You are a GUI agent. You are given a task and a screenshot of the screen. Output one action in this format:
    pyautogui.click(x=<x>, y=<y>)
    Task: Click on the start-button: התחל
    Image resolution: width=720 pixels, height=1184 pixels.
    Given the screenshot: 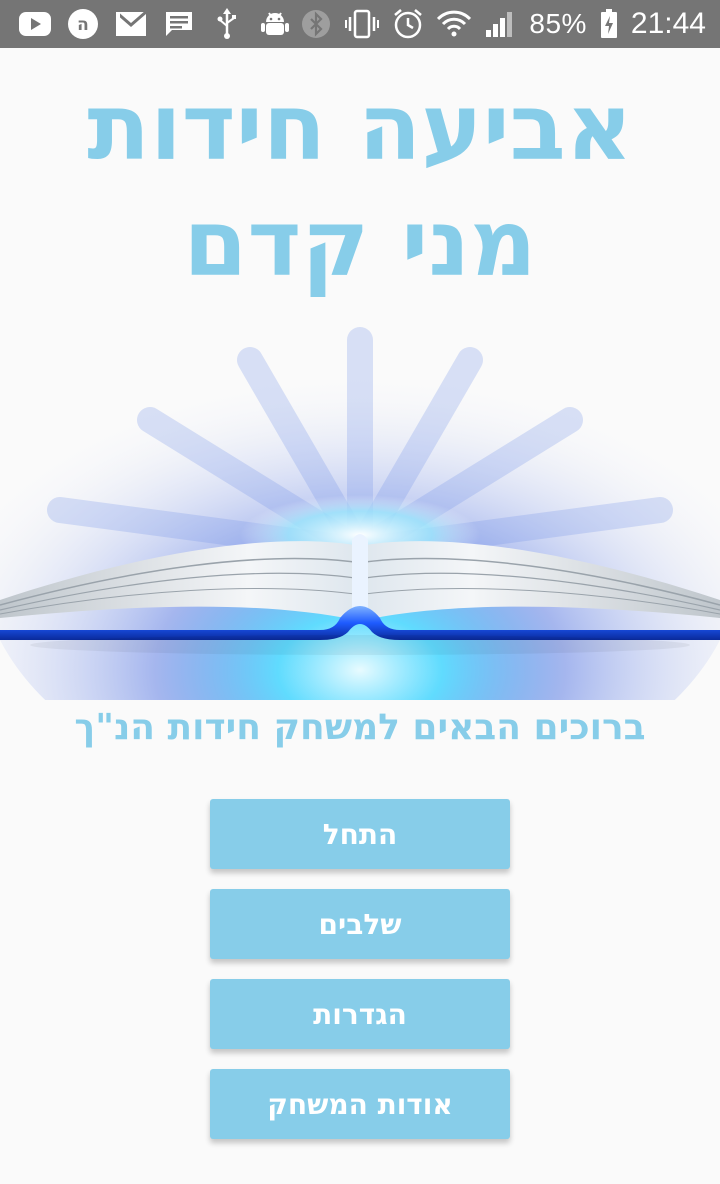 What is the action you would take?
    pyautogui.click(x=360, y=834)
    